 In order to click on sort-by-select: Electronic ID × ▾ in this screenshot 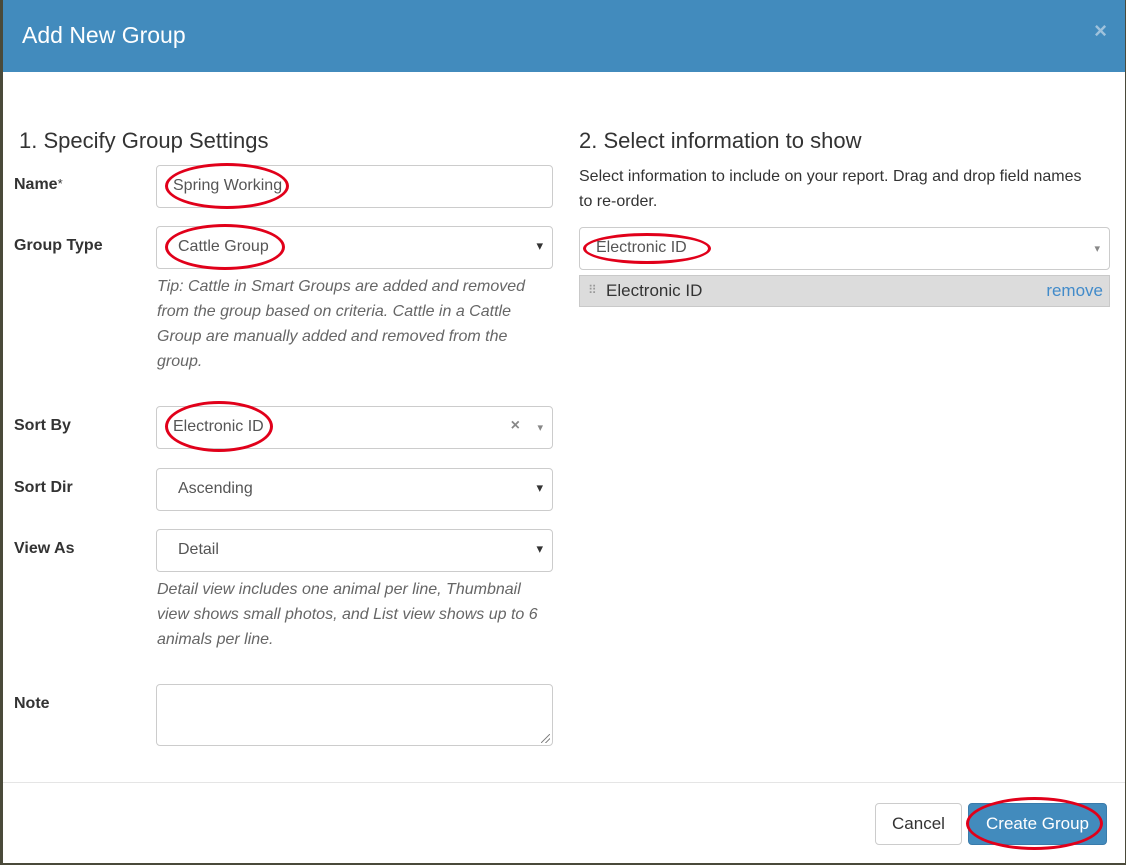, I will do `click(354, 427)`.